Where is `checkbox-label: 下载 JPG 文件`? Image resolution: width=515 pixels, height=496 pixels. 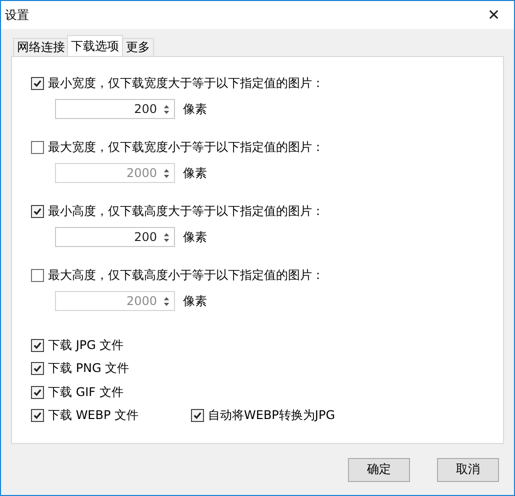 checkbox-label: 下载 JPG 文件 is located at coordinates (86, 345).